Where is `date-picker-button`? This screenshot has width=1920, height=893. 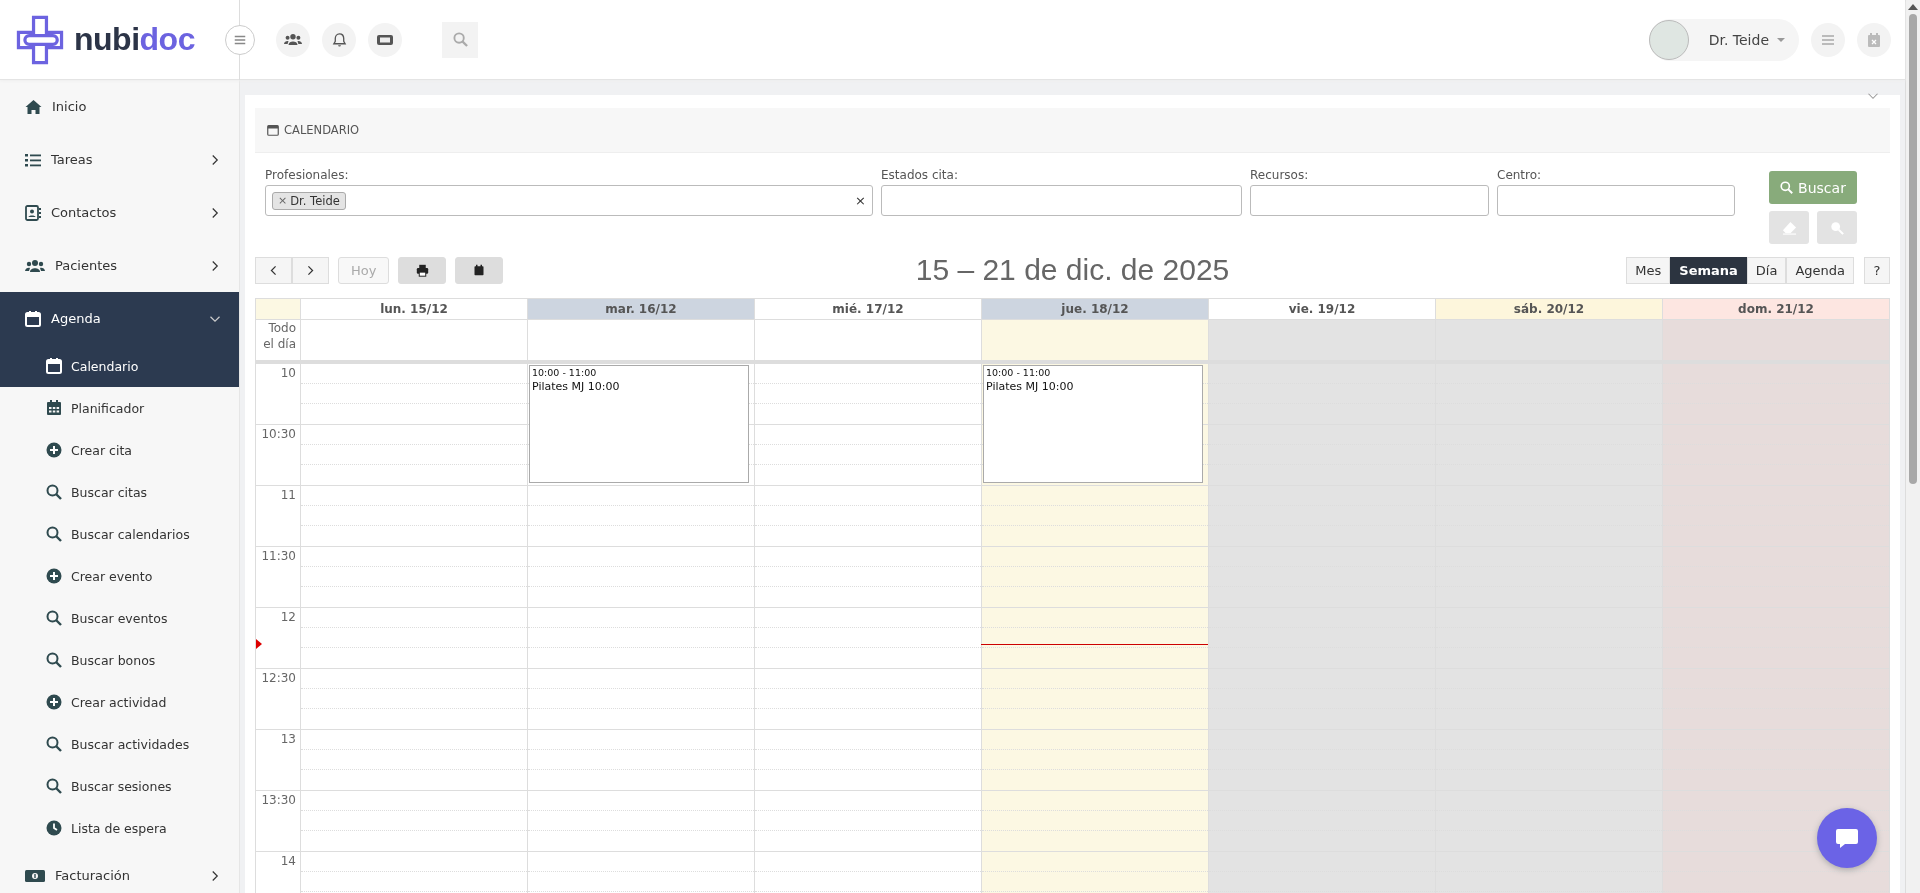
date-picker-button is located at coordinates (479, 270).